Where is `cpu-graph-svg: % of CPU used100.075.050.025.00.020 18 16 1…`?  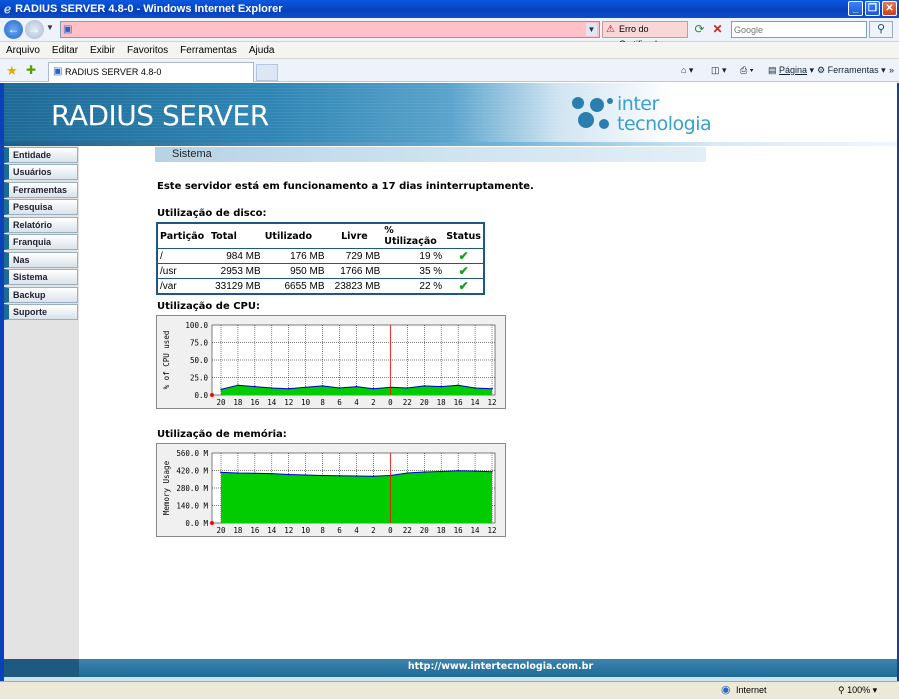
cpu-graph-svg: % of CPU used100.075.050.025.00.020 18 16 1… is located at coordinates (329, 364).